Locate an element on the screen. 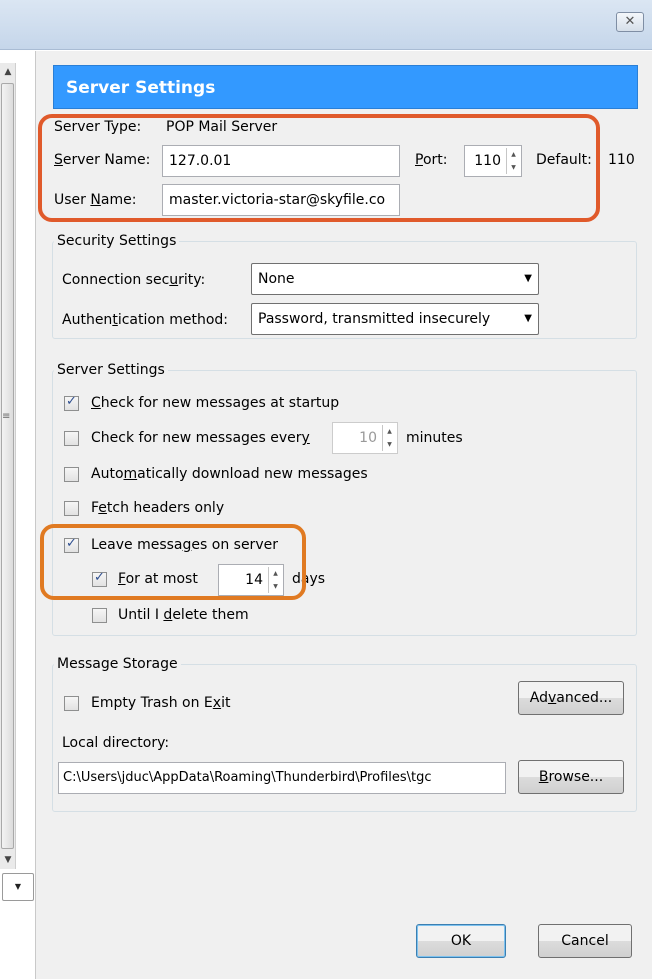 Image resolution: width=652 pixels, height=979 pixels. server-settings-label: Server Settings is located at coordinates (111, 370).